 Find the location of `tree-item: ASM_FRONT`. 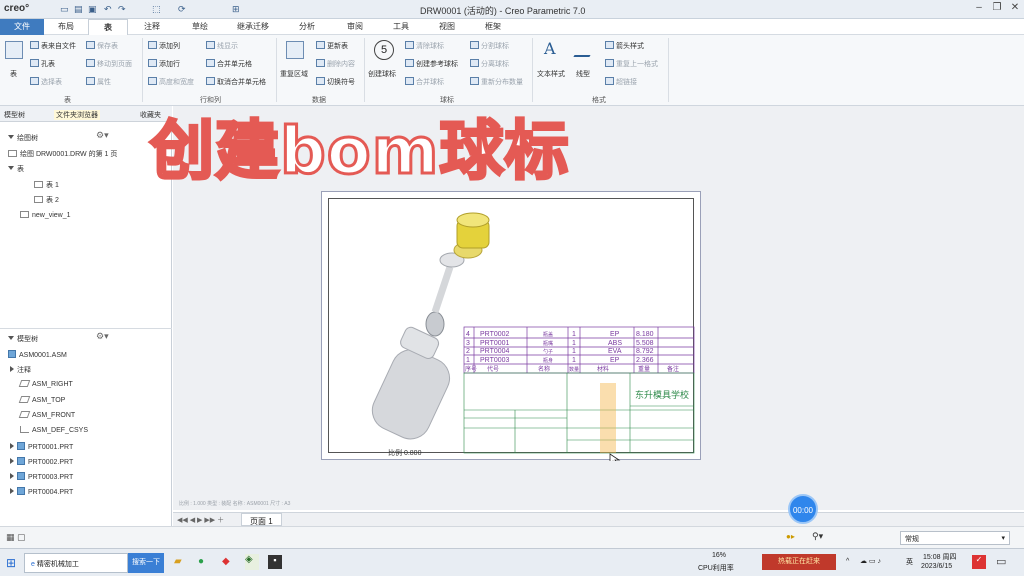

tree-item: ASM_FRONT is located at coordinates (46, 415).